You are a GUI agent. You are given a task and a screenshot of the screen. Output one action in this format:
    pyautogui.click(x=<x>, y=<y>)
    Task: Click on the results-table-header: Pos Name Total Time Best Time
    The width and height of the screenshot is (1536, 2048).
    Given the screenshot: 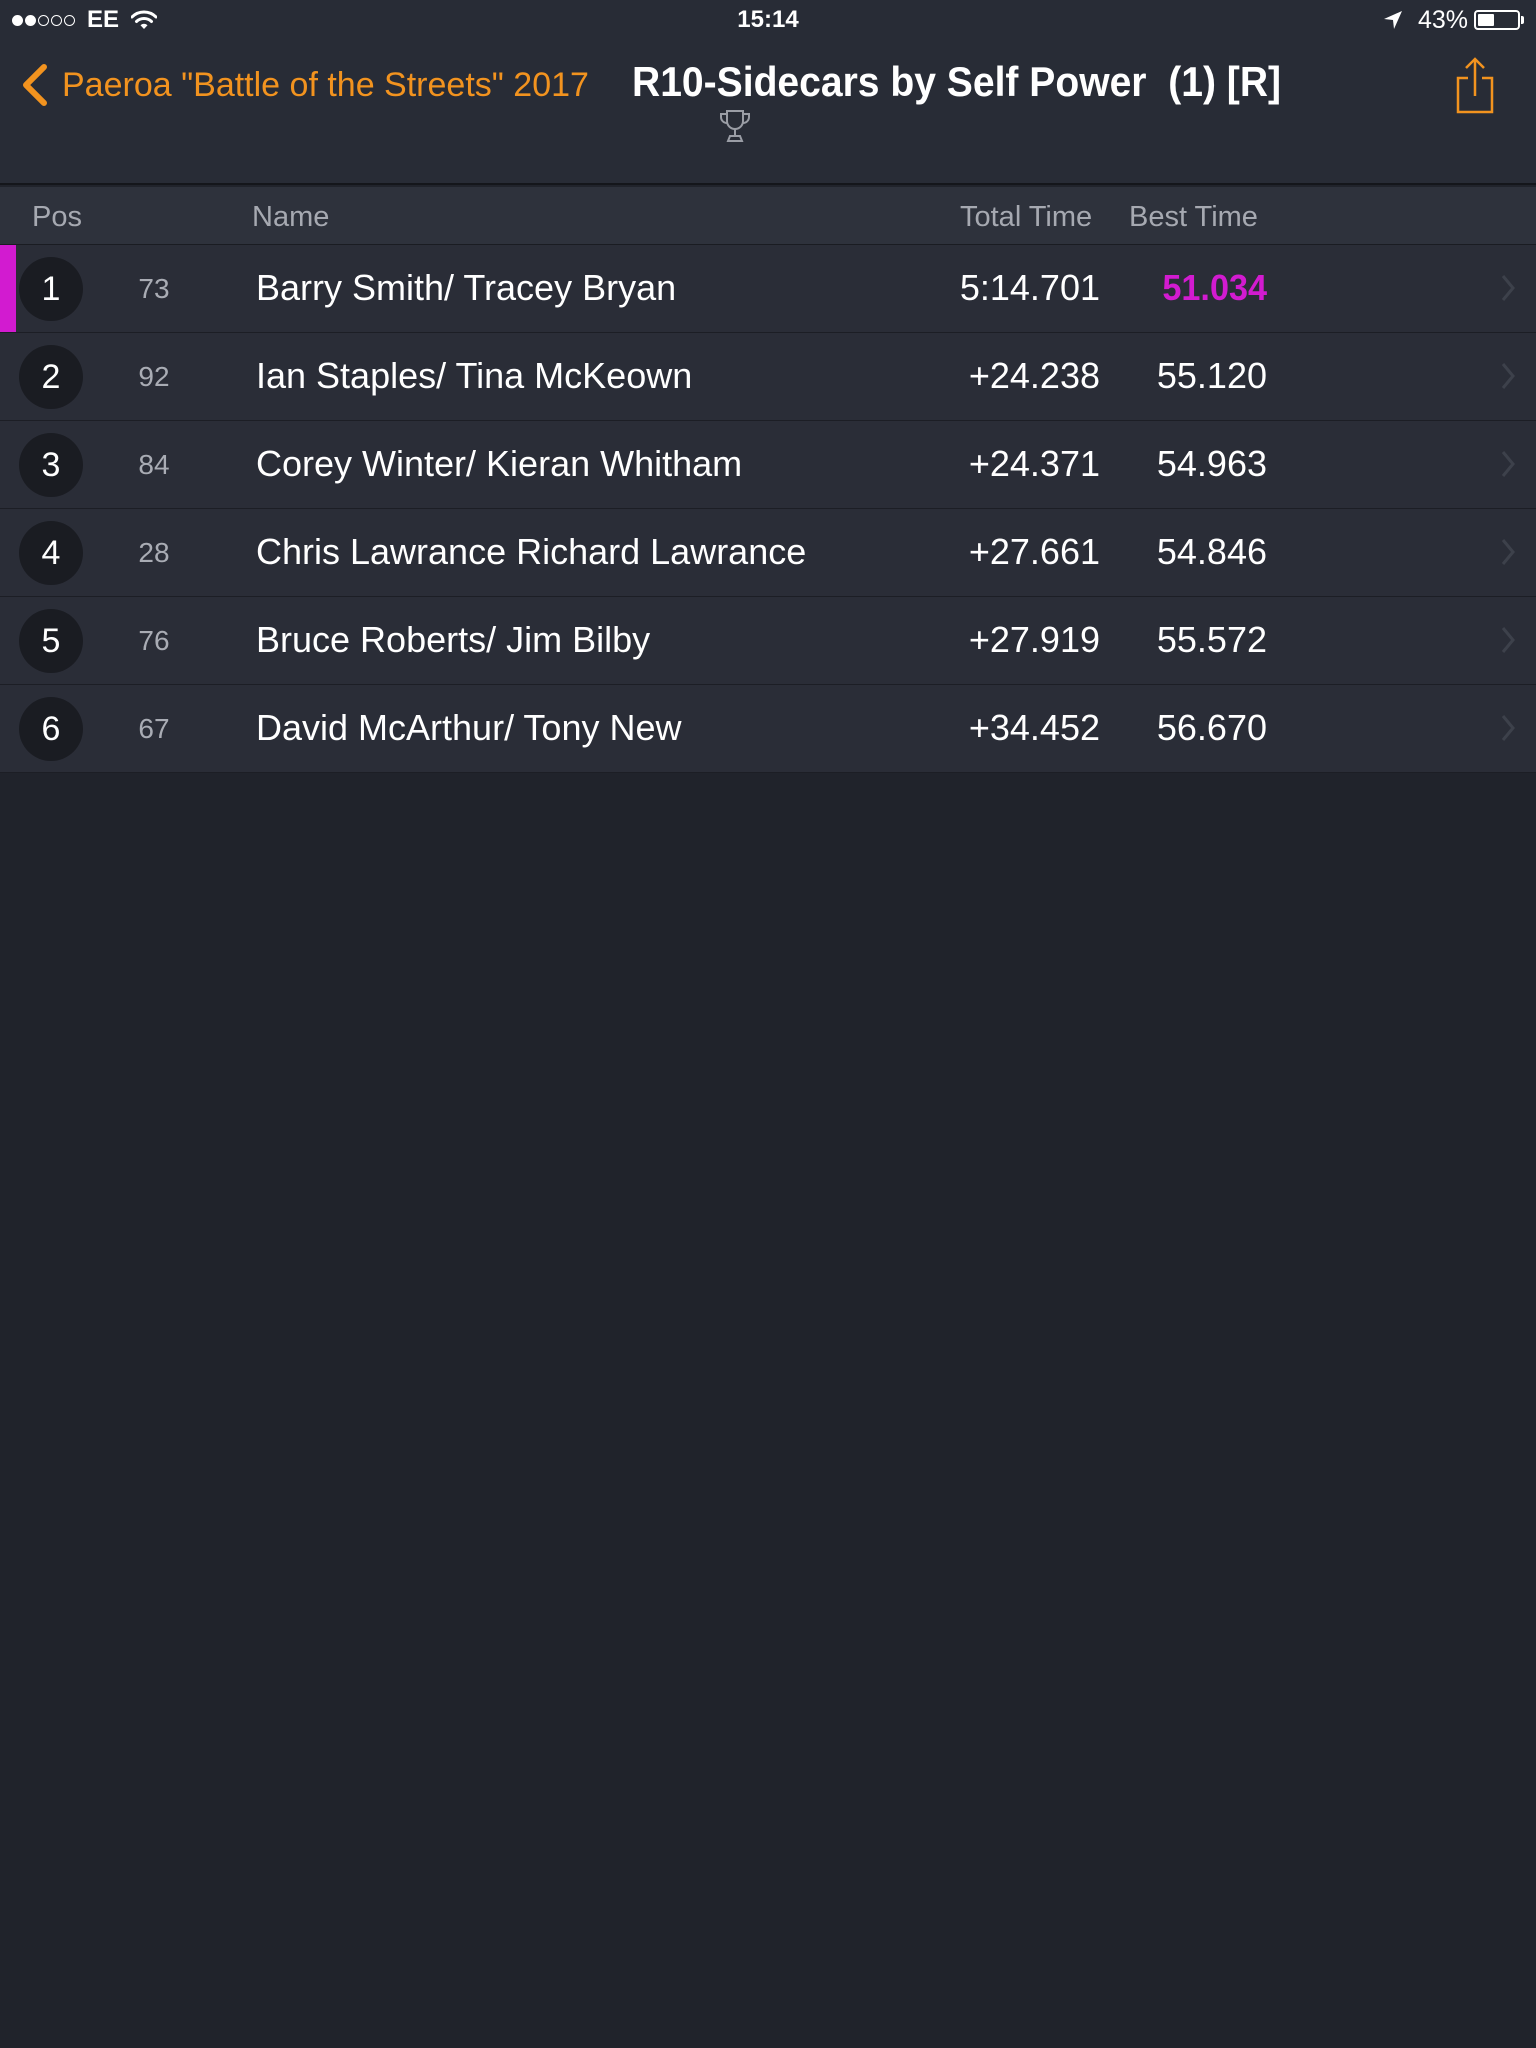 What is the action you would take?
    pyautogui.click(x=768, y=216)
    